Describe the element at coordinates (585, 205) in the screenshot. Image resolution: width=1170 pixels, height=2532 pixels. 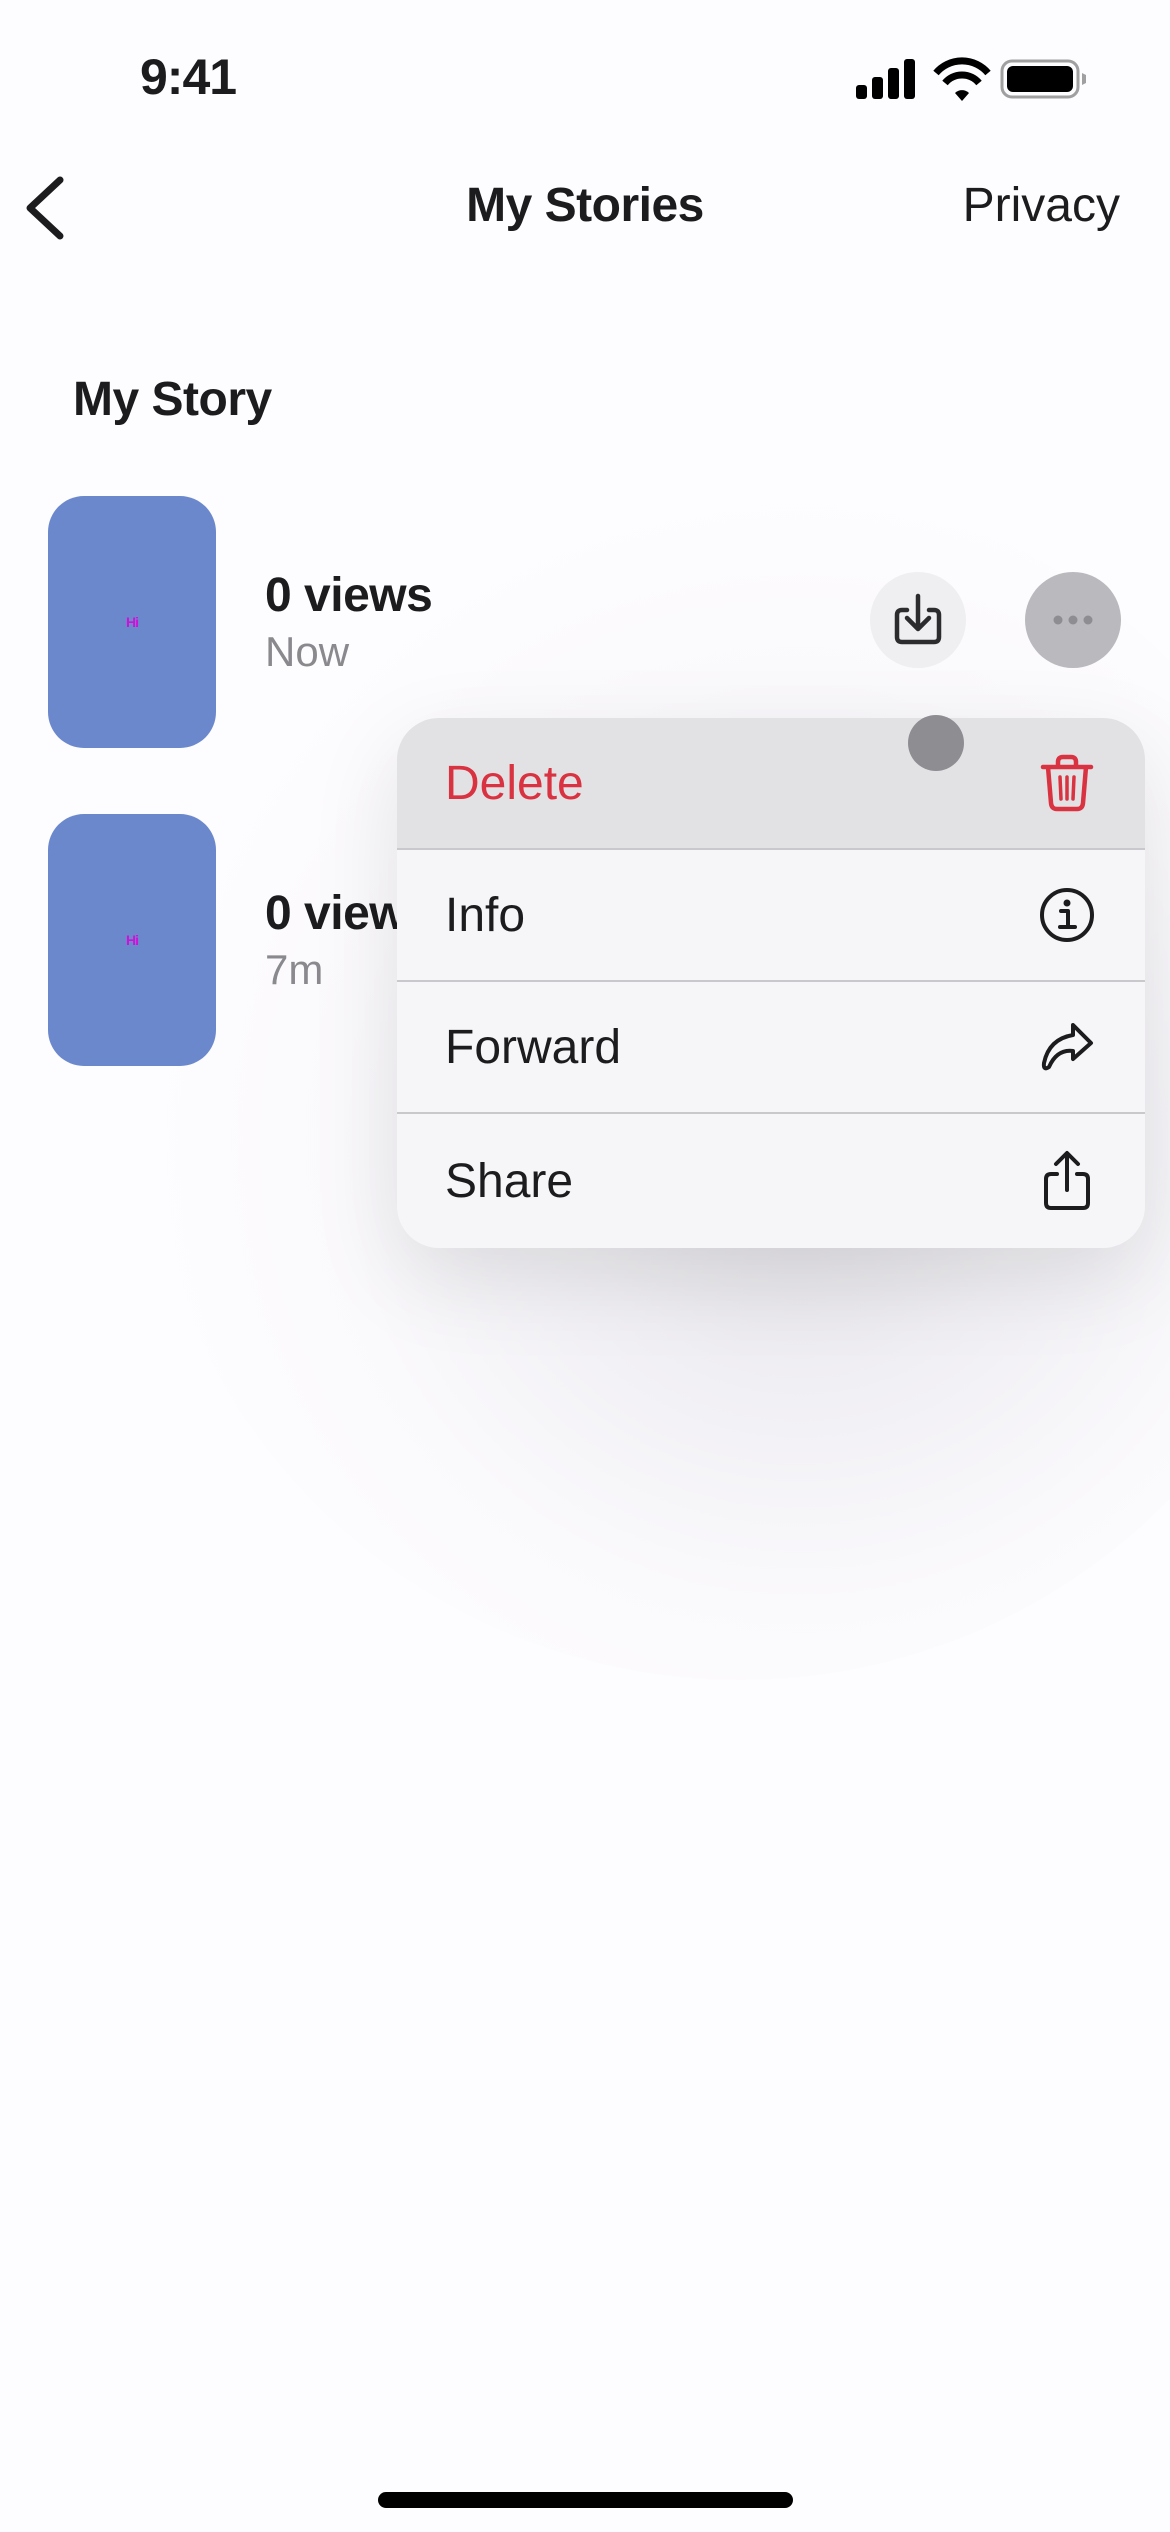
I see `page-title: My Stories` at that location.